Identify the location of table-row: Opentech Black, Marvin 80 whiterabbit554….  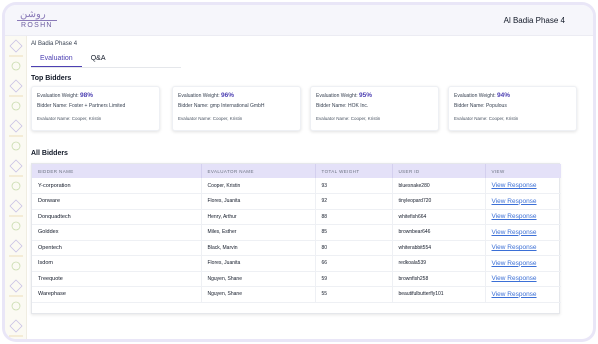
(296, 248).